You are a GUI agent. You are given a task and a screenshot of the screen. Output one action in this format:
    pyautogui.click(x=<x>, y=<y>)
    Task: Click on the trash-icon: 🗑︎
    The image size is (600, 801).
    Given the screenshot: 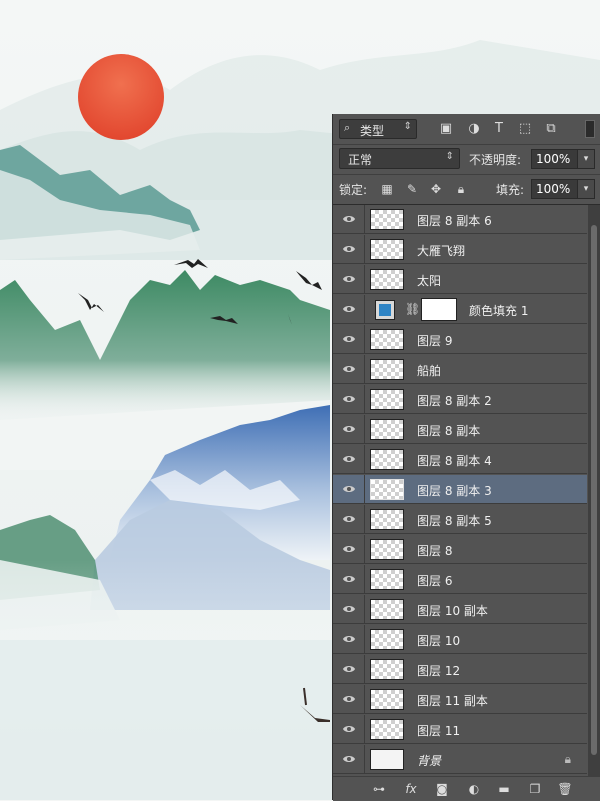 What is the action you would take?
    pyautogui.click(x=565, y=789)
    